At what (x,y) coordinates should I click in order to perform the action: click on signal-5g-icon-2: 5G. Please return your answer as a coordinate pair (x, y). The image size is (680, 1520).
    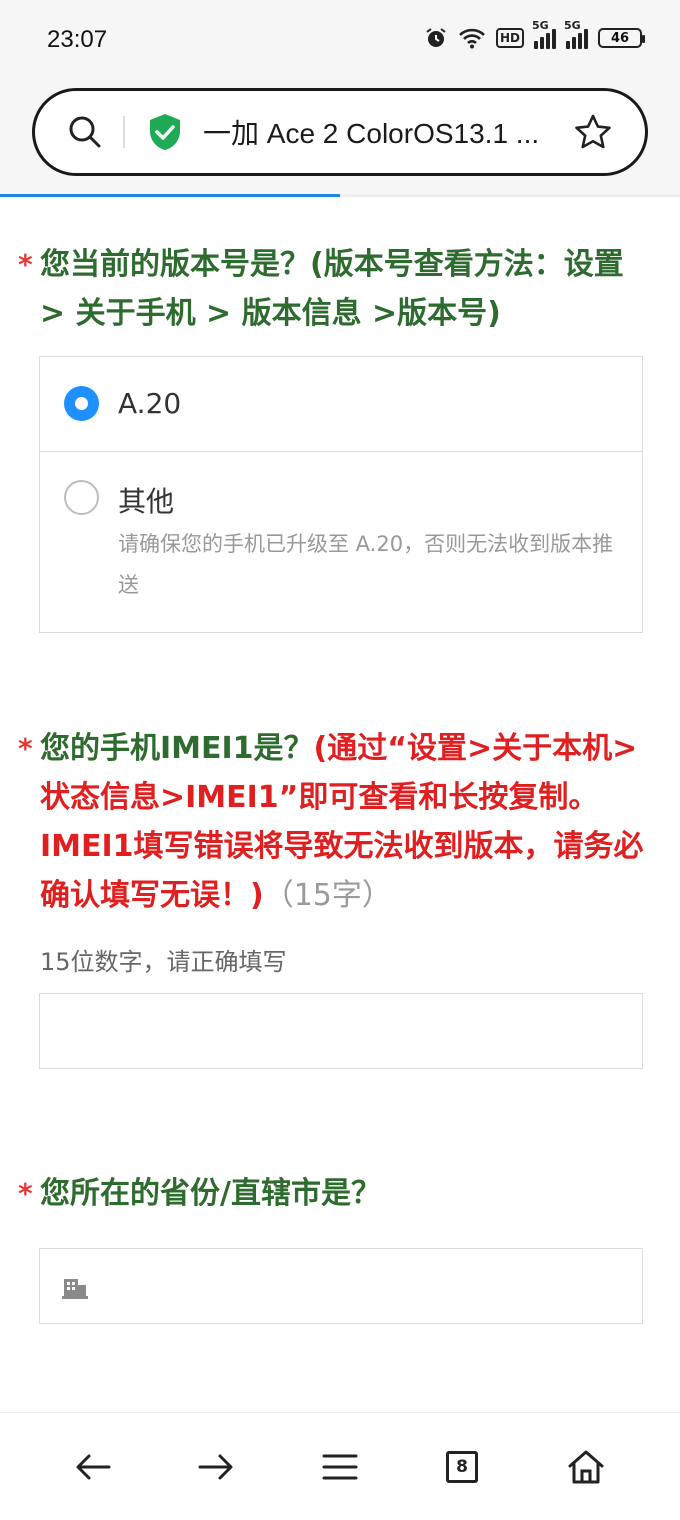
    Looking at the image, I should click on (576, 34).